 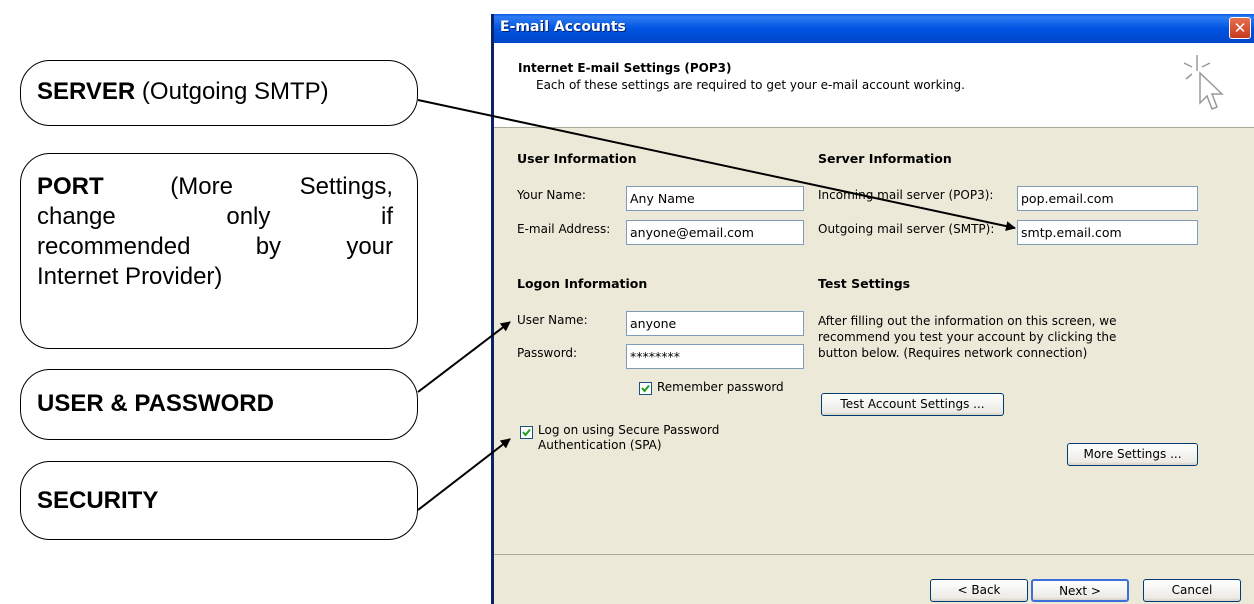 I want to click on arrow-security, so click(x=464, y=474).